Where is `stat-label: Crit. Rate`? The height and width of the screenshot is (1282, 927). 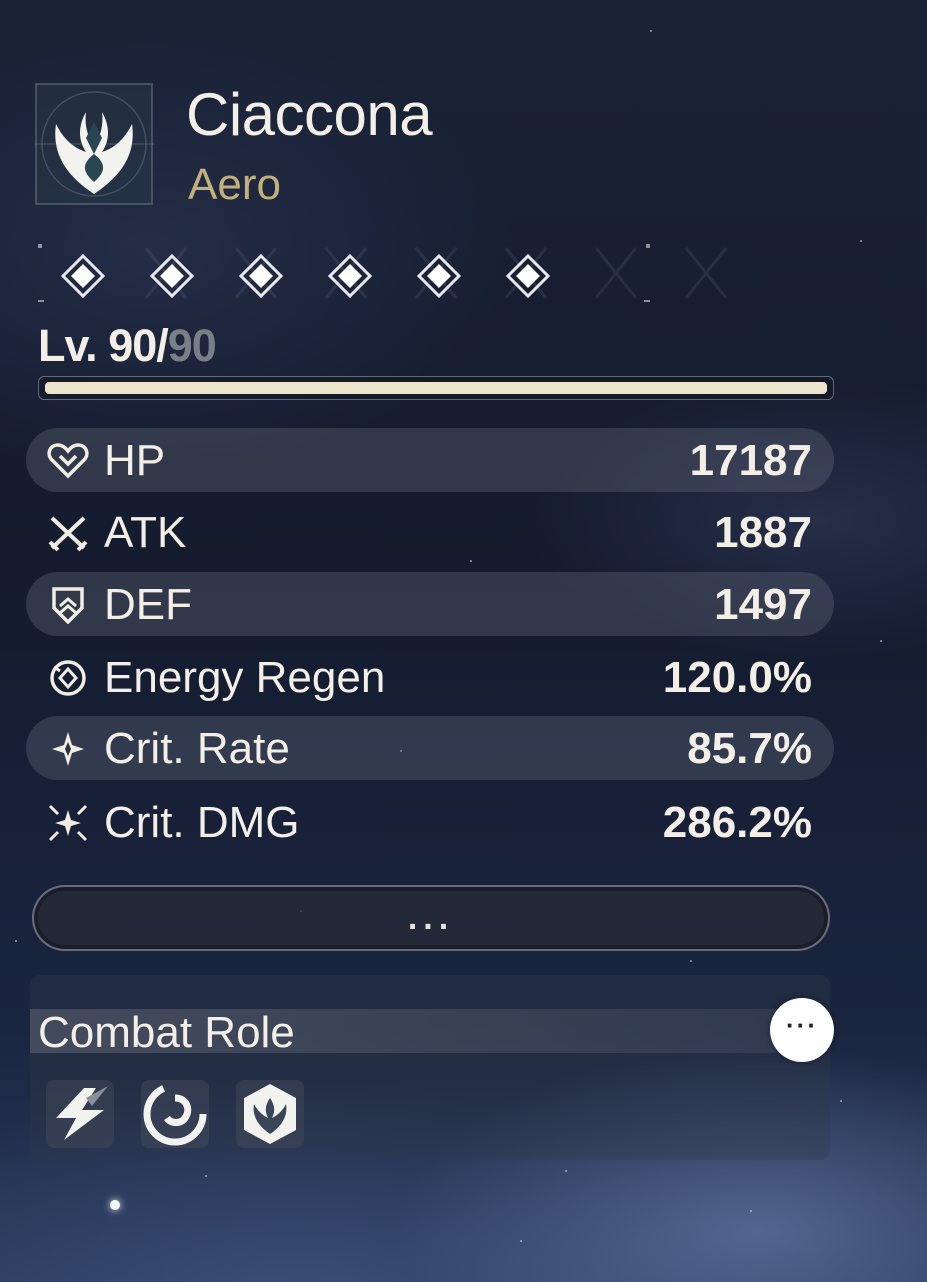
stat-label: Crit. Rate is located at coordinates (197, 748).